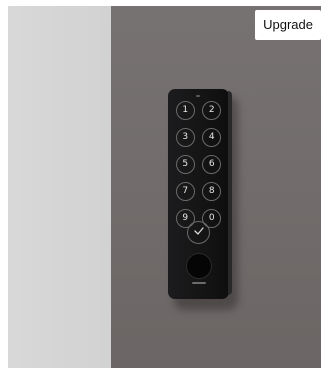 Image resolution: width=321 pixels, height=375 pixels. I want to click on key-6: 6, so click(212, 164).